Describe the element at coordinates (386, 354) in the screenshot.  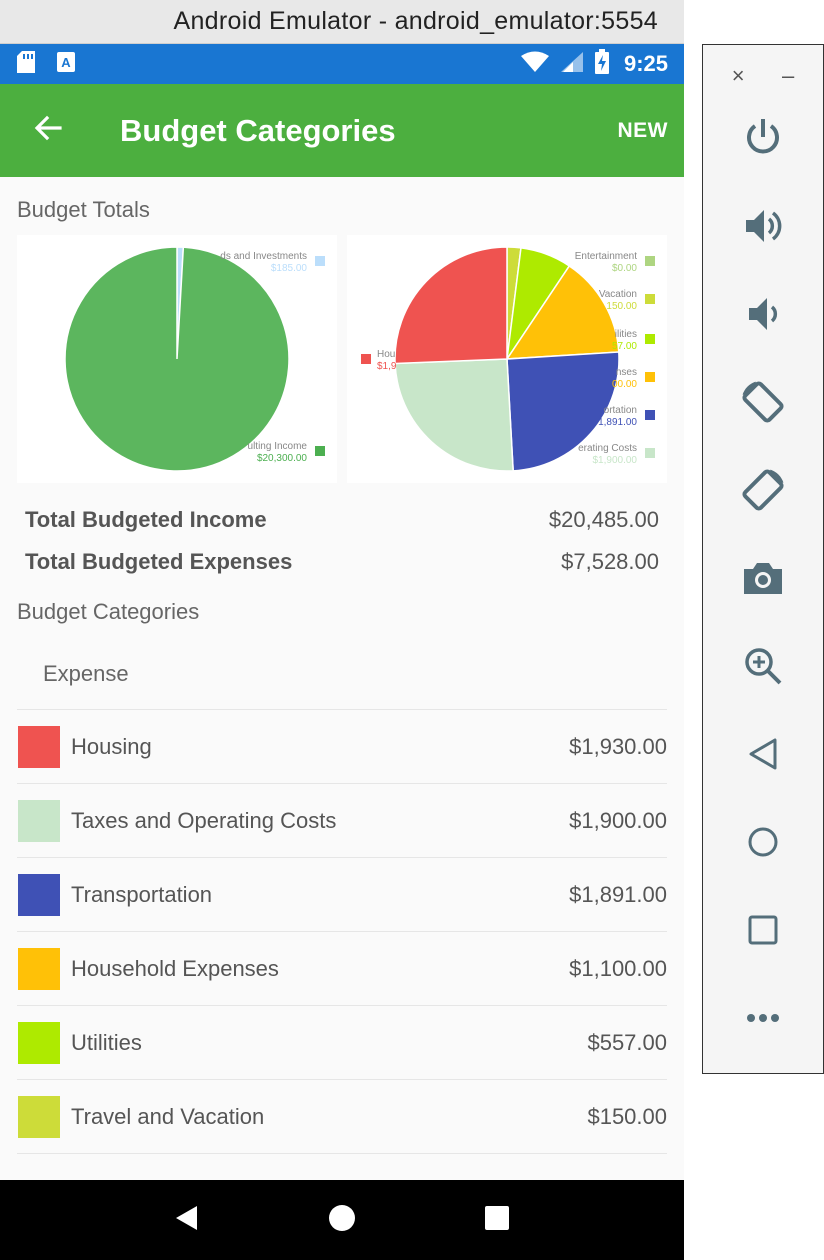
I see `legend-label: Hou` at that location.